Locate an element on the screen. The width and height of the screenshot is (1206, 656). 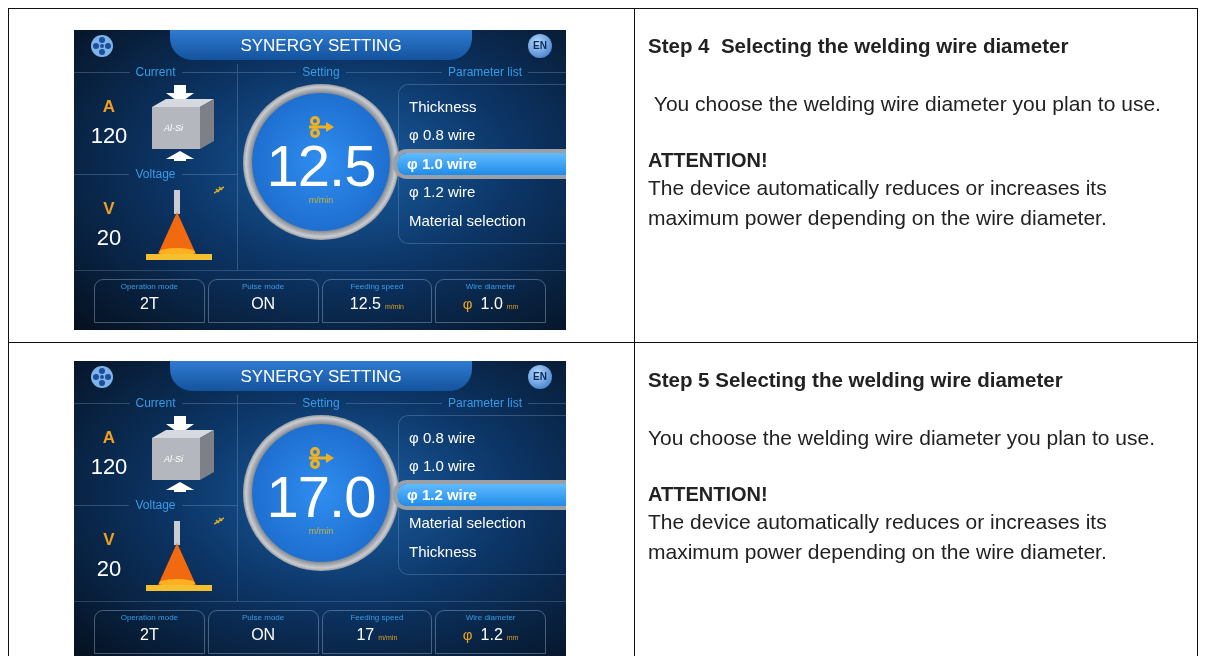
step-title: Step 5 Selecting the welding wire diameter is located at coordinates (856, 380).